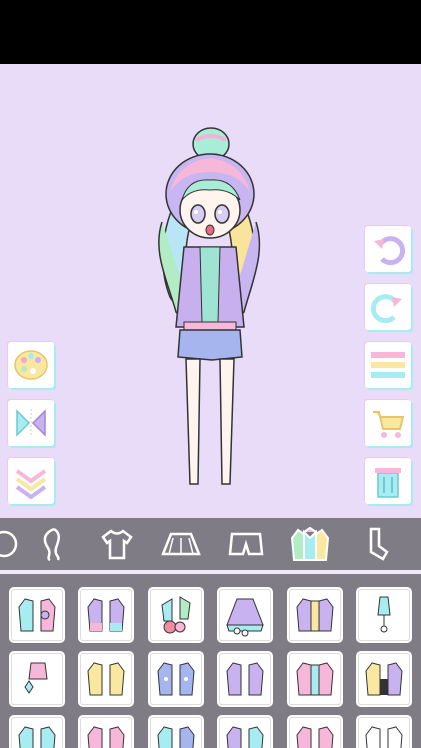  I want to click on palette-icon, so click(31, 365).